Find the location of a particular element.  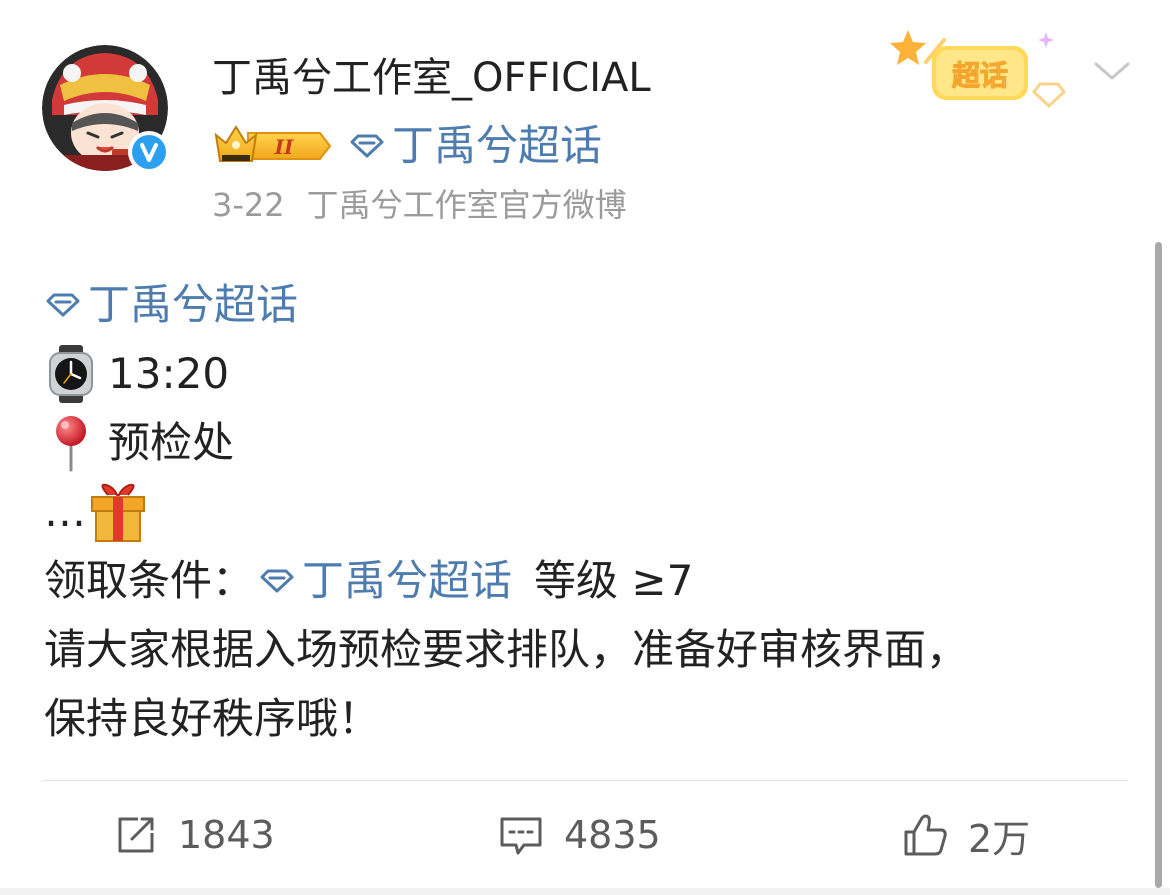

comment-icon is located at coordinates (521, 836).